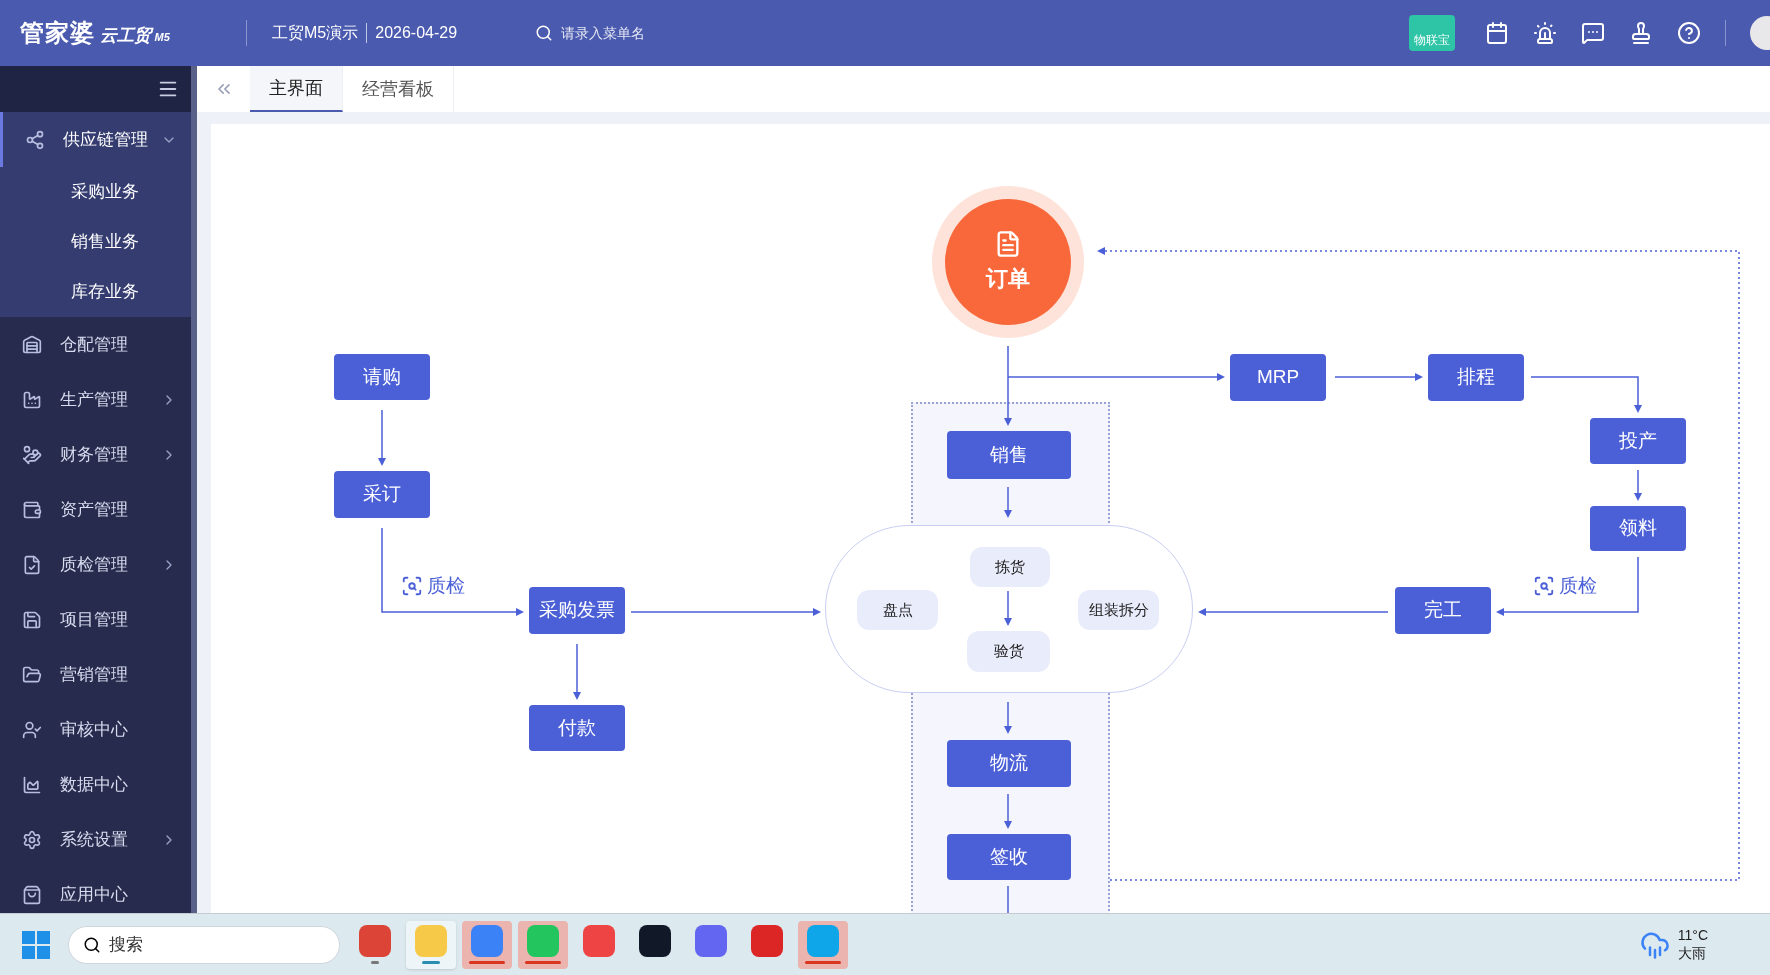 The image size is (1770, 975). I want to click on flow-node: 销售, so click(1009, 455).